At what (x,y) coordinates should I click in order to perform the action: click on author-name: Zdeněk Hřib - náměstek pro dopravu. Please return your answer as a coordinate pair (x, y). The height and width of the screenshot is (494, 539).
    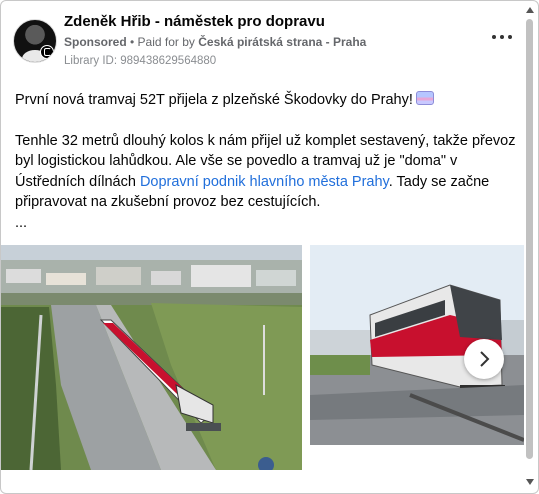
    Looking at the image, I should click on (194, 21).